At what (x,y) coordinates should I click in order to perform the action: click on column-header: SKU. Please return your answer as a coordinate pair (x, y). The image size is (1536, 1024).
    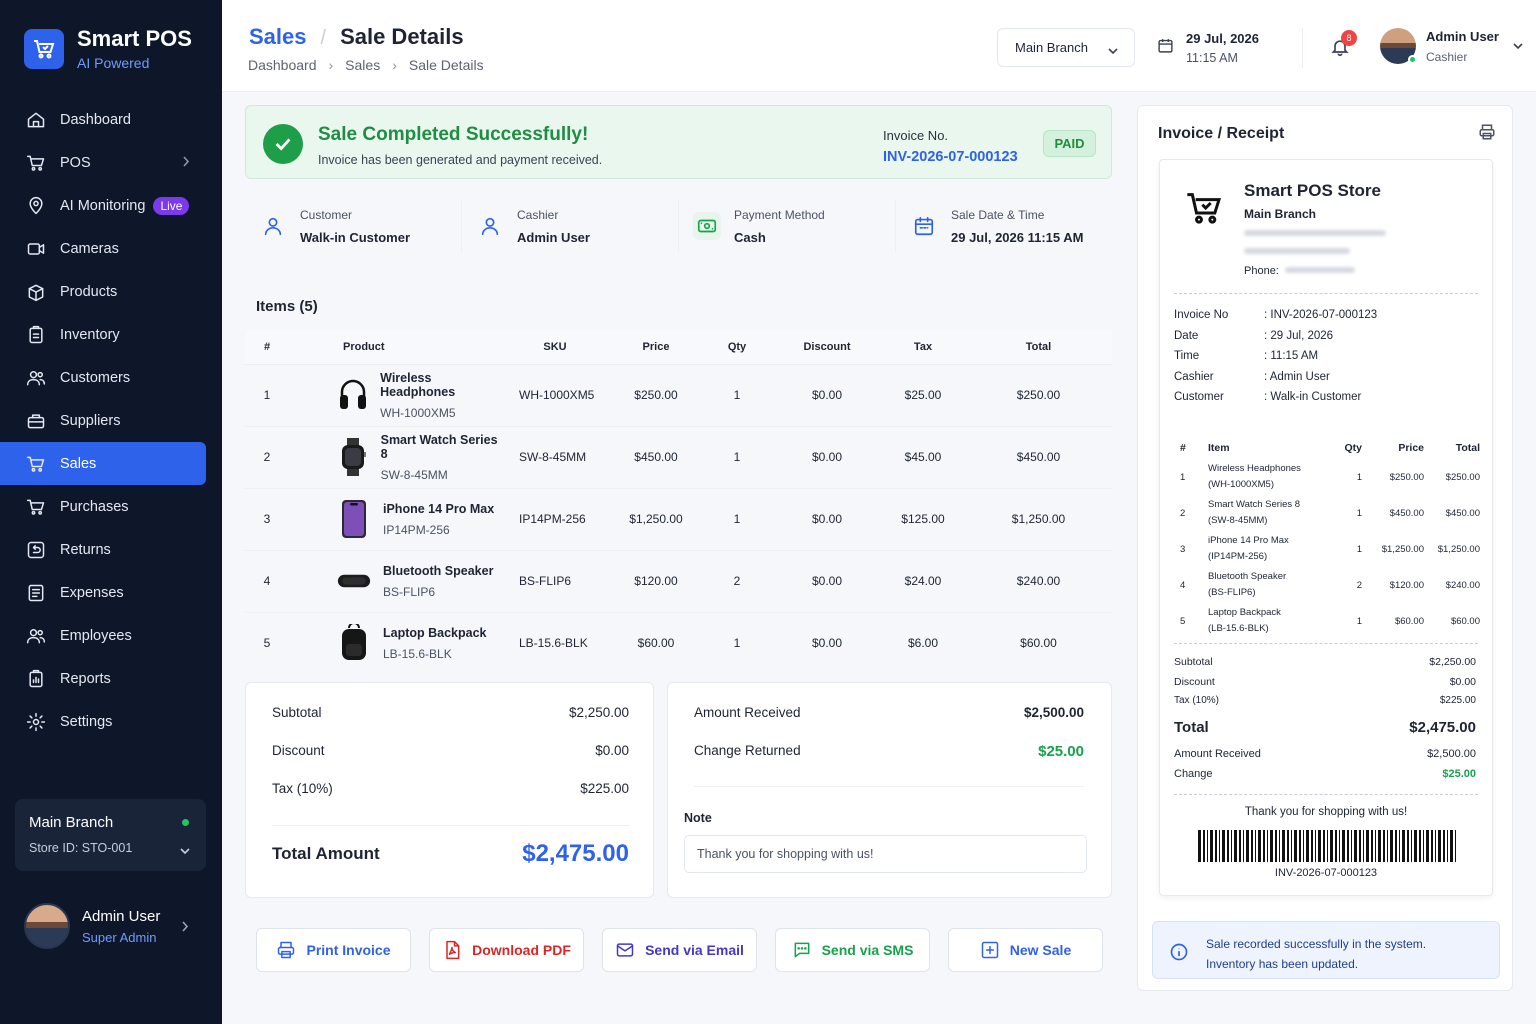
    Looking at the image, I should click on (555, 347).